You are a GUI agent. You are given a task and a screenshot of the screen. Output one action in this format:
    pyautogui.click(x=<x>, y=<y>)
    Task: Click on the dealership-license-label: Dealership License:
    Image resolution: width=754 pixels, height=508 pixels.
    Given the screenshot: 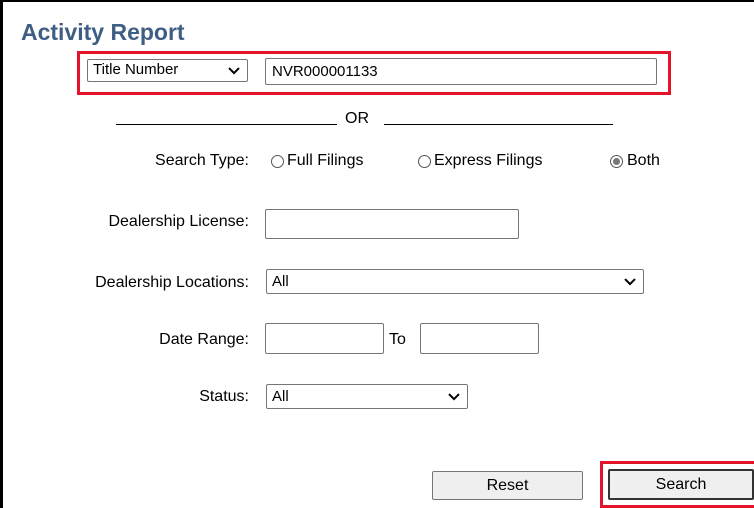 What is the action you would take?
    pyautogui.click(x=178, y=221)
    